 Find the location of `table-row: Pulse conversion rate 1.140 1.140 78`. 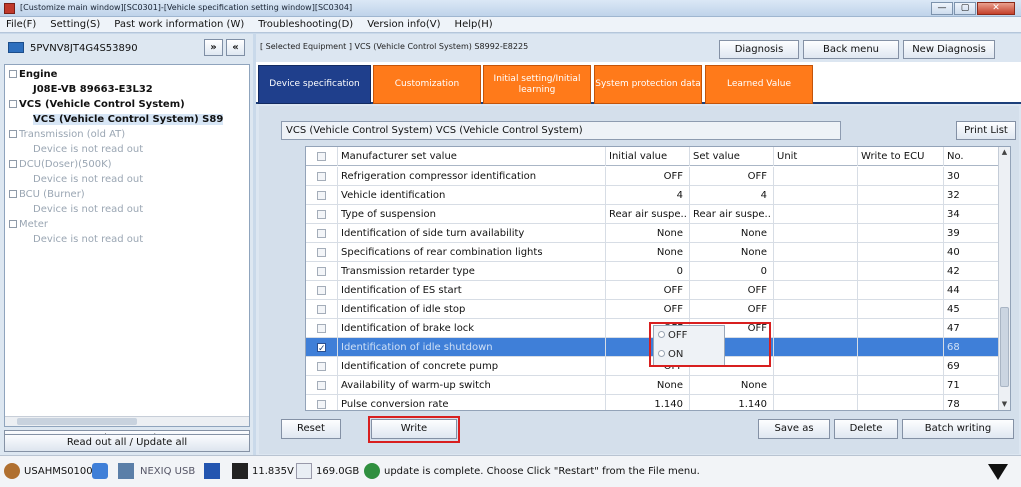

table-row: Pulse conversion rate 1.140 1.140 78 is located at coordinates (658, 402).